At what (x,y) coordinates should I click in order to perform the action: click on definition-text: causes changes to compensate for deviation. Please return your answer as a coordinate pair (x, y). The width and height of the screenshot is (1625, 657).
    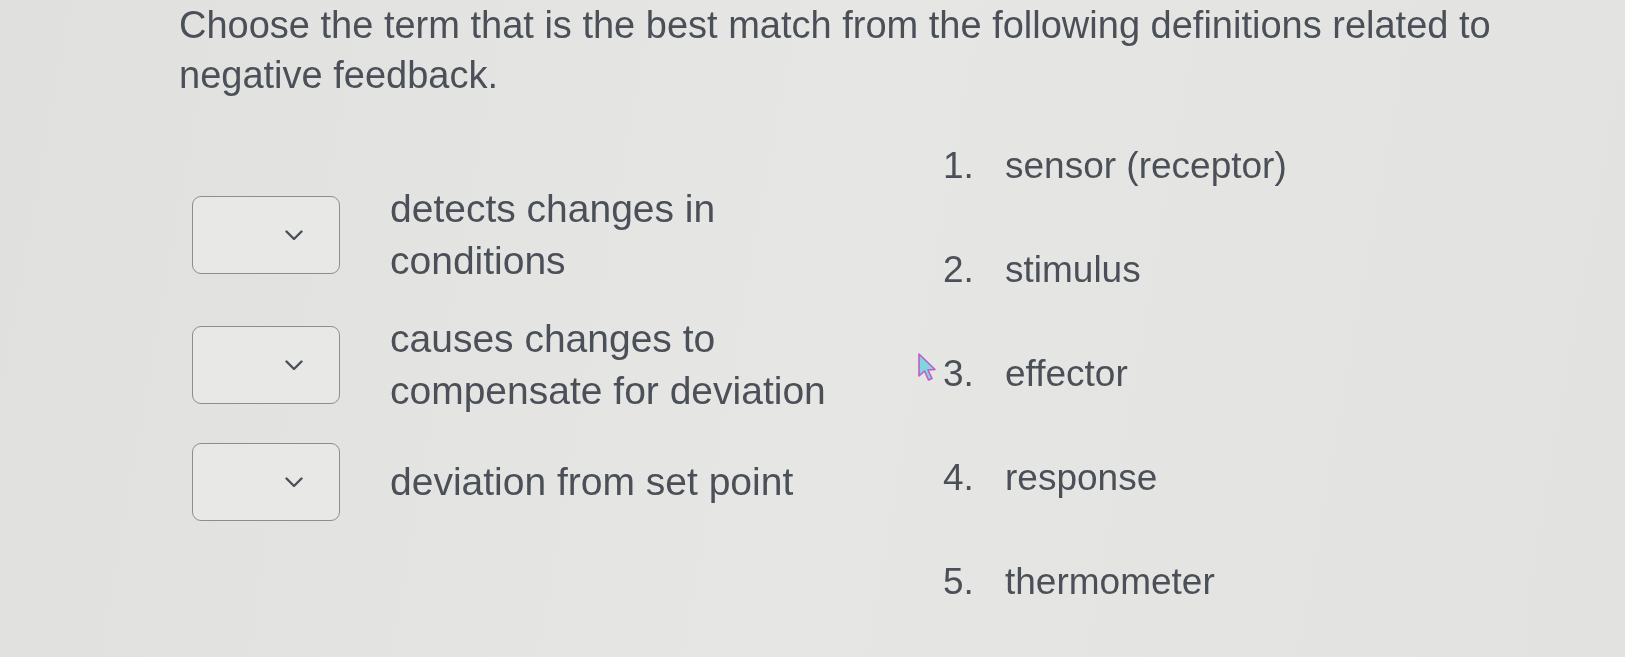
    Looking at the image, I should click on (608, 365).